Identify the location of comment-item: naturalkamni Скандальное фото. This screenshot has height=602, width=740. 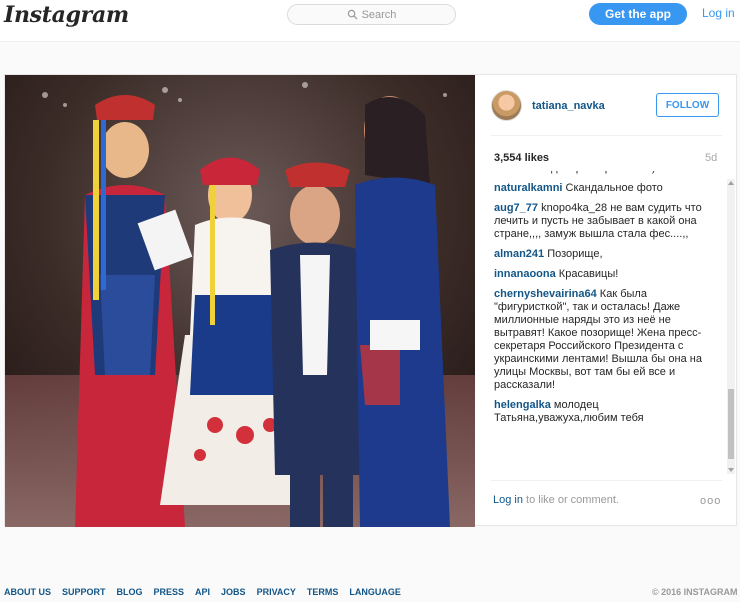
(609, 188).